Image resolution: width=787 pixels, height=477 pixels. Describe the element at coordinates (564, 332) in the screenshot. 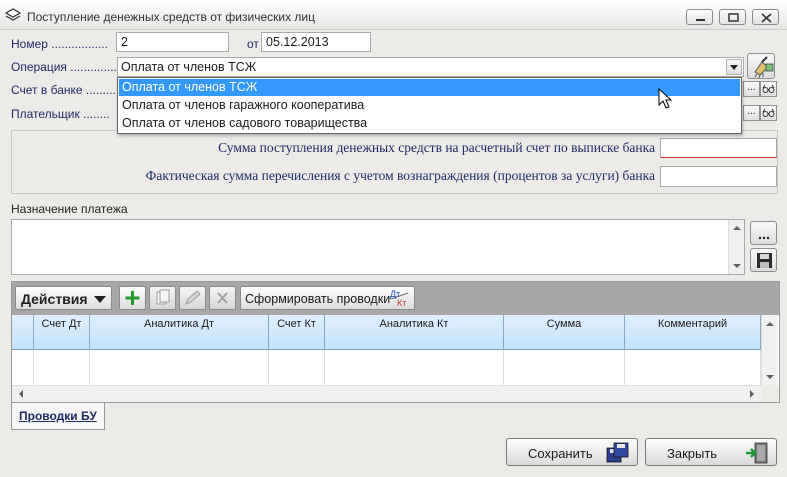

I see `column-header-amount: Сумма` at that location.